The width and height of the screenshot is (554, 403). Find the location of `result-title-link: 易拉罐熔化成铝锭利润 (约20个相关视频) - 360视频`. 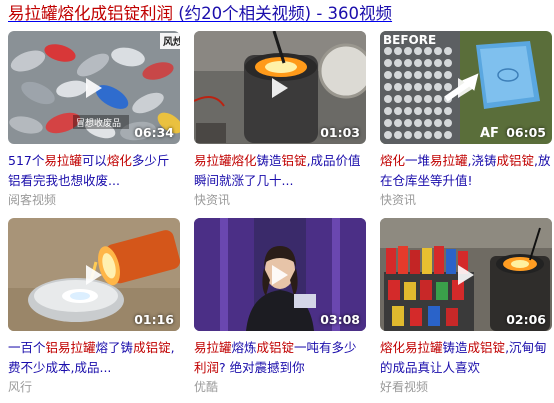

result-title-link: 易拉罐熔化成铝锭利润 (约20个相关视频) - 360视频 is located at coordinates (200, 13).